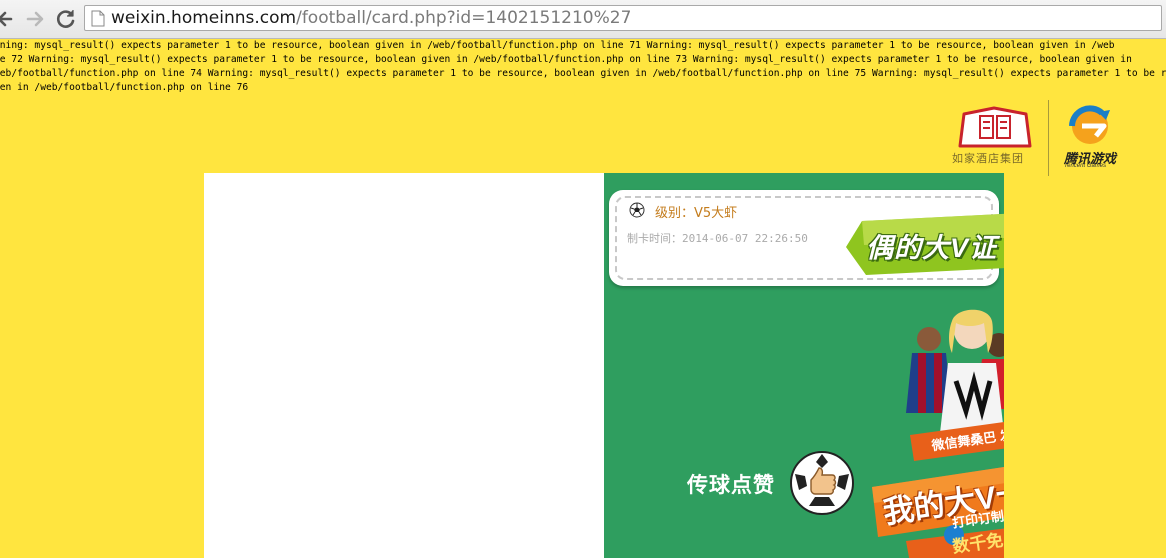 Image resolution: width=1166 pixels, height=558 pixels. I want to click on soccer-ball-icon, so click(637, 210).